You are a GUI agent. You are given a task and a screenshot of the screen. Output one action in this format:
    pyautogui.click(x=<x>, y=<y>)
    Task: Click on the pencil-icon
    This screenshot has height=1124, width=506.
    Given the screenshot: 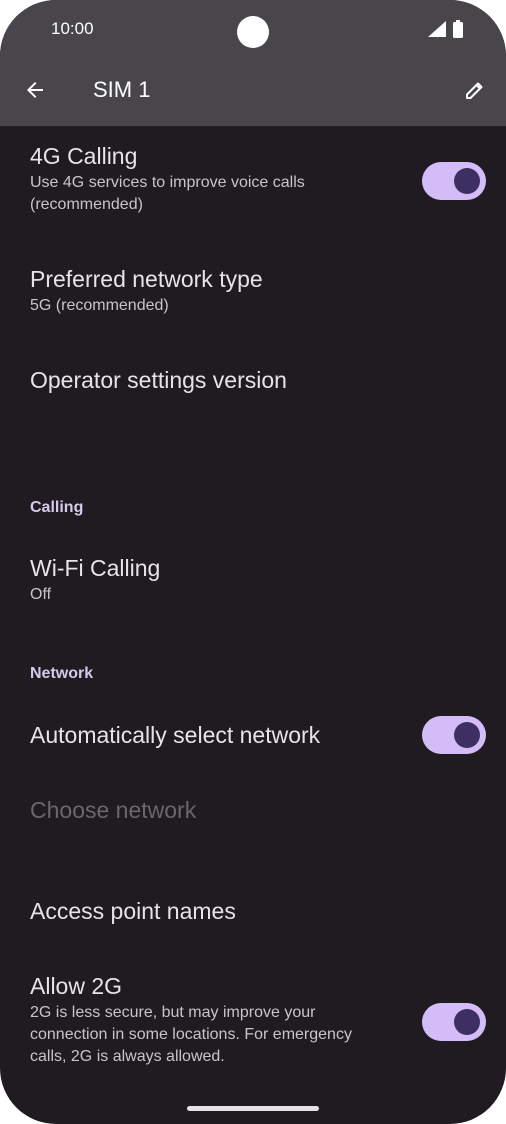 What is the action you would take?
    pyautogui.click(x=474, y=90)
    